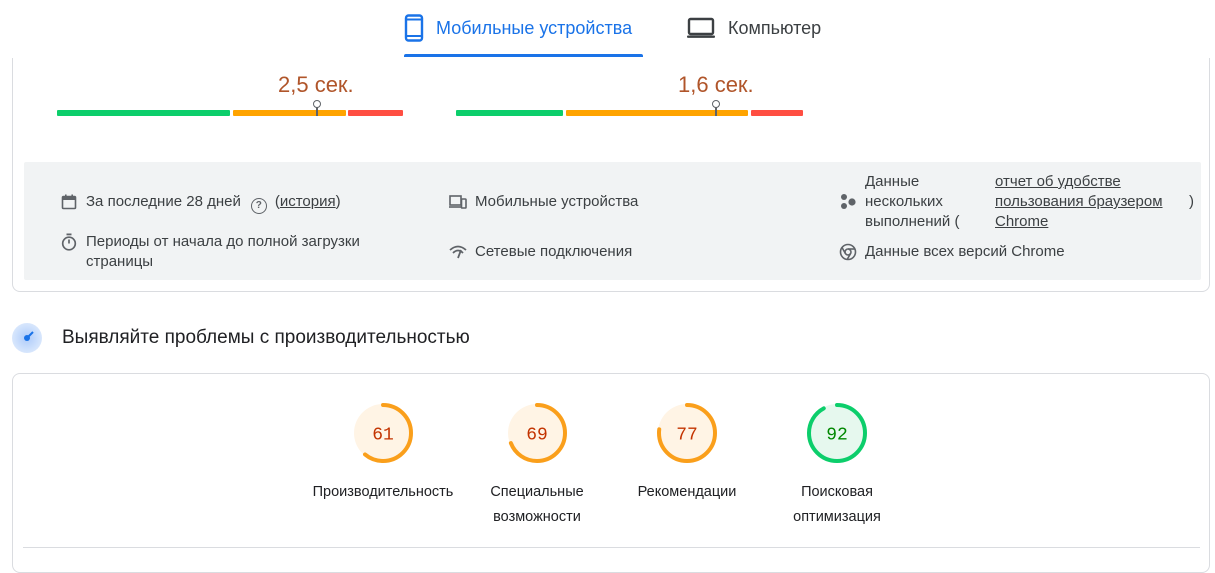 The width and height of the screenshot is (1215, 573). What do you see at coordinates (848, 202) in the screenshot?
I see `multiple-runs-icon` at bounding box center [848, 202].